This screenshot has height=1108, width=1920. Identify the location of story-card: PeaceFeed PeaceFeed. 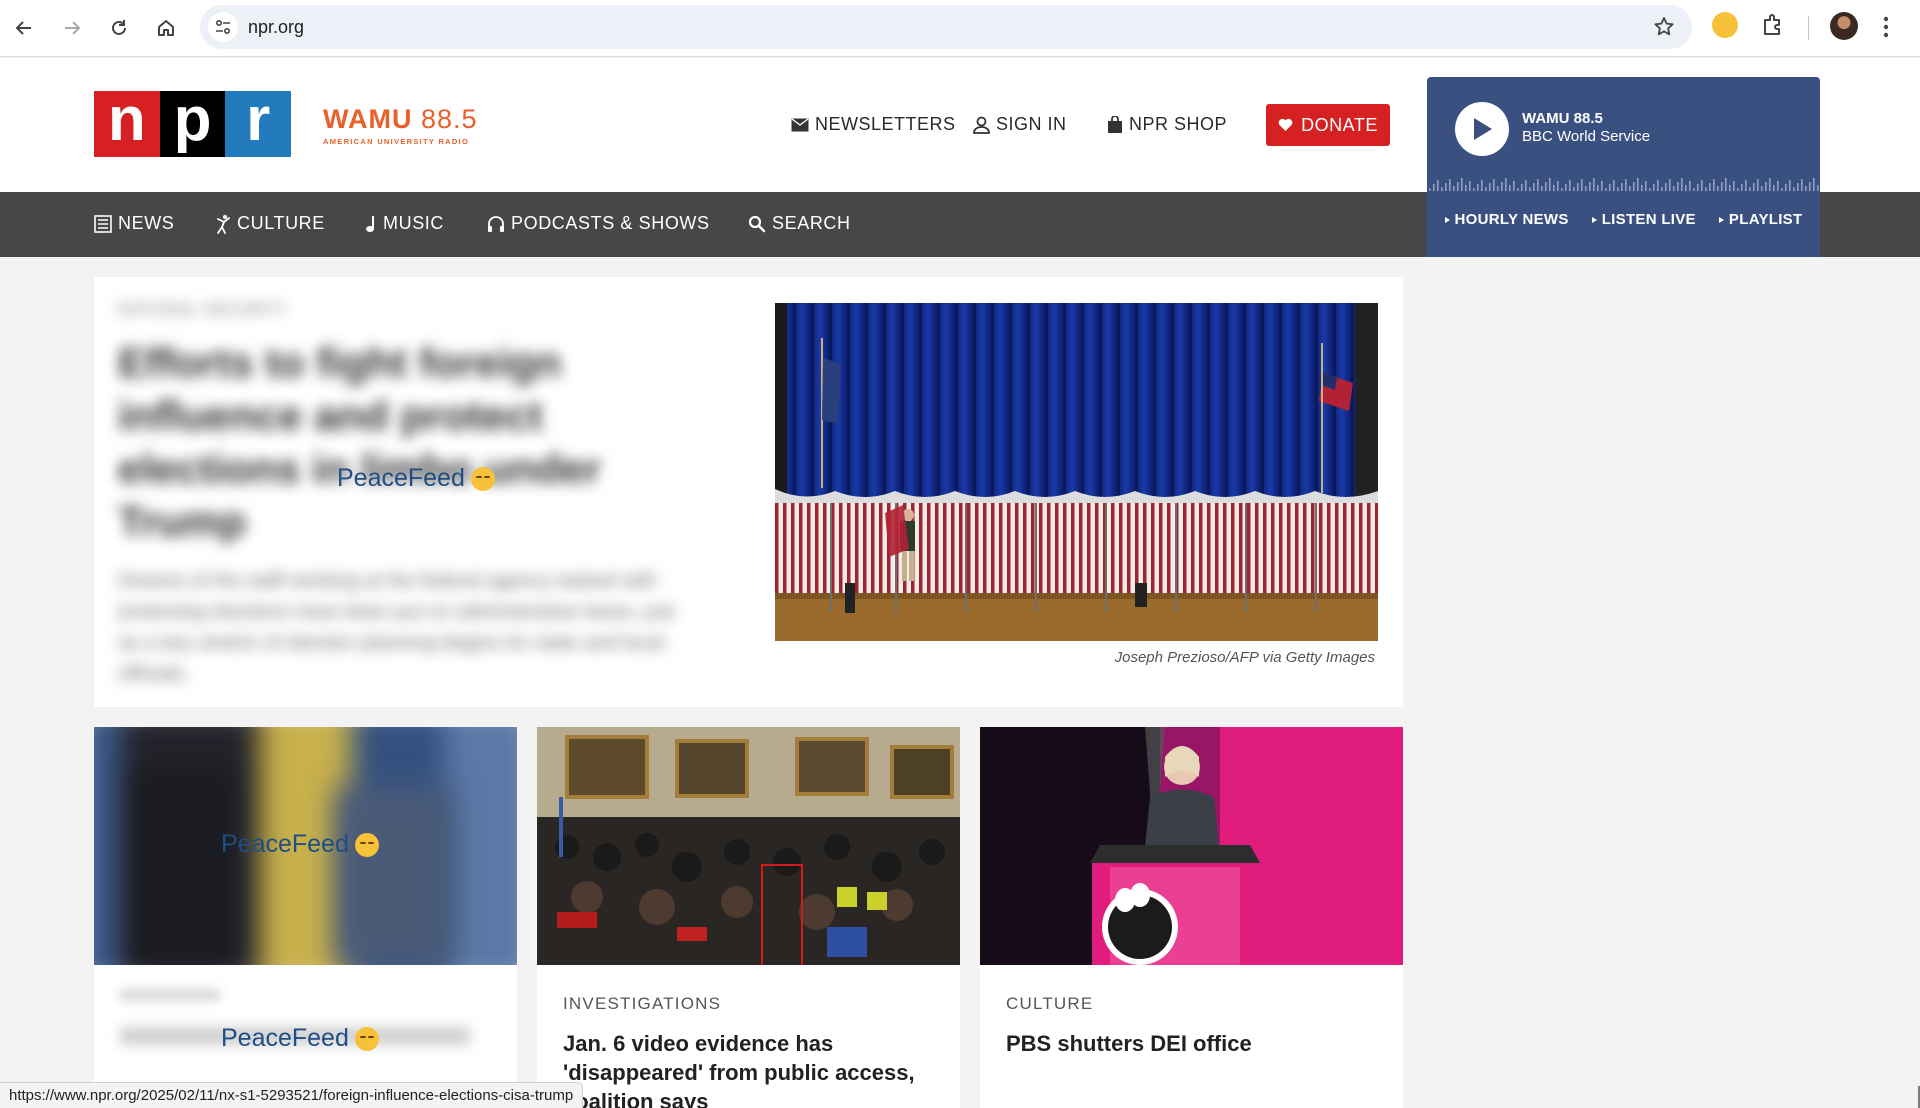
(305, 917).